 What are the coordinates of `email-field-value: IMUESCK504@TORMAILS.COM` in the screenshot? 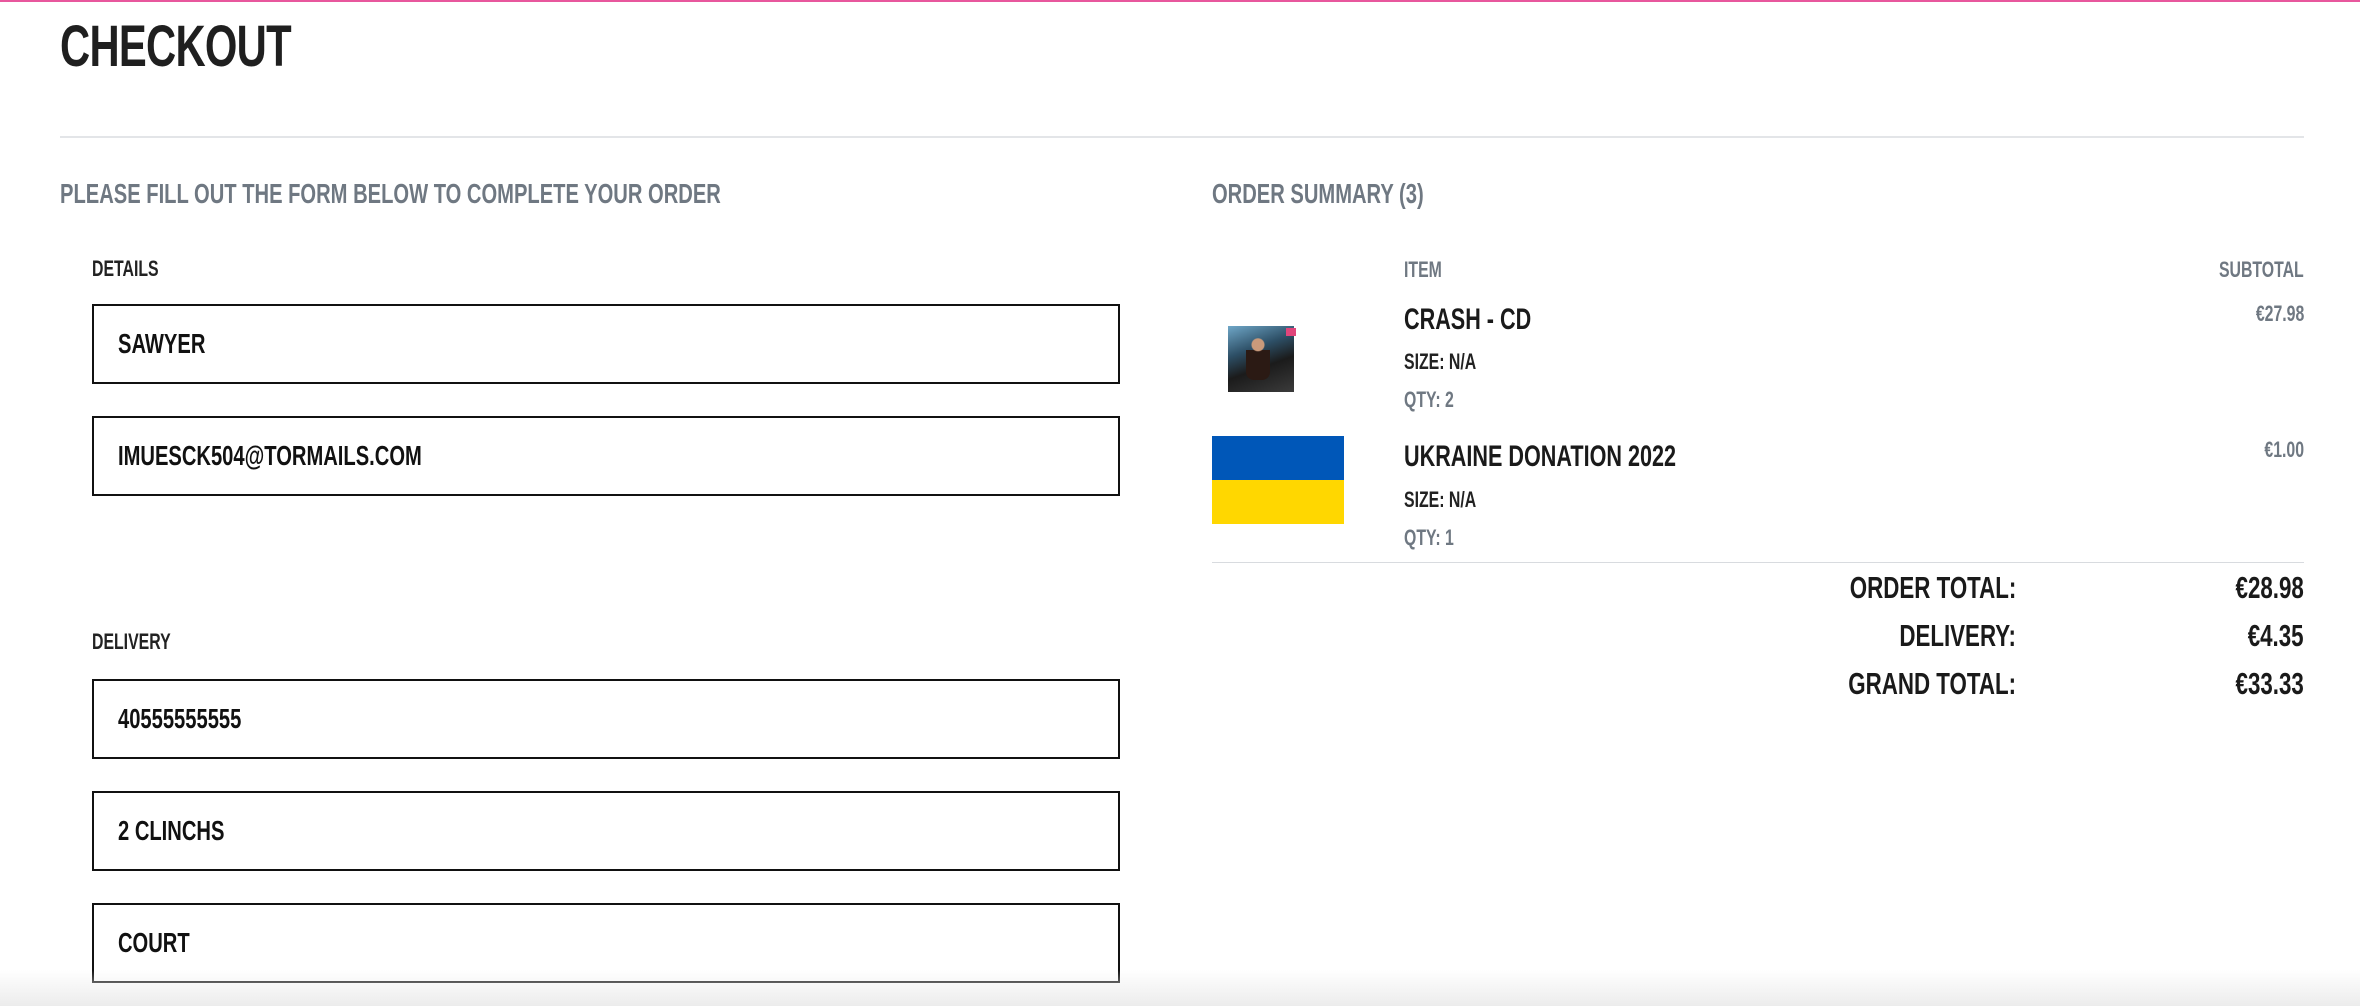 It's located at (270, 455).